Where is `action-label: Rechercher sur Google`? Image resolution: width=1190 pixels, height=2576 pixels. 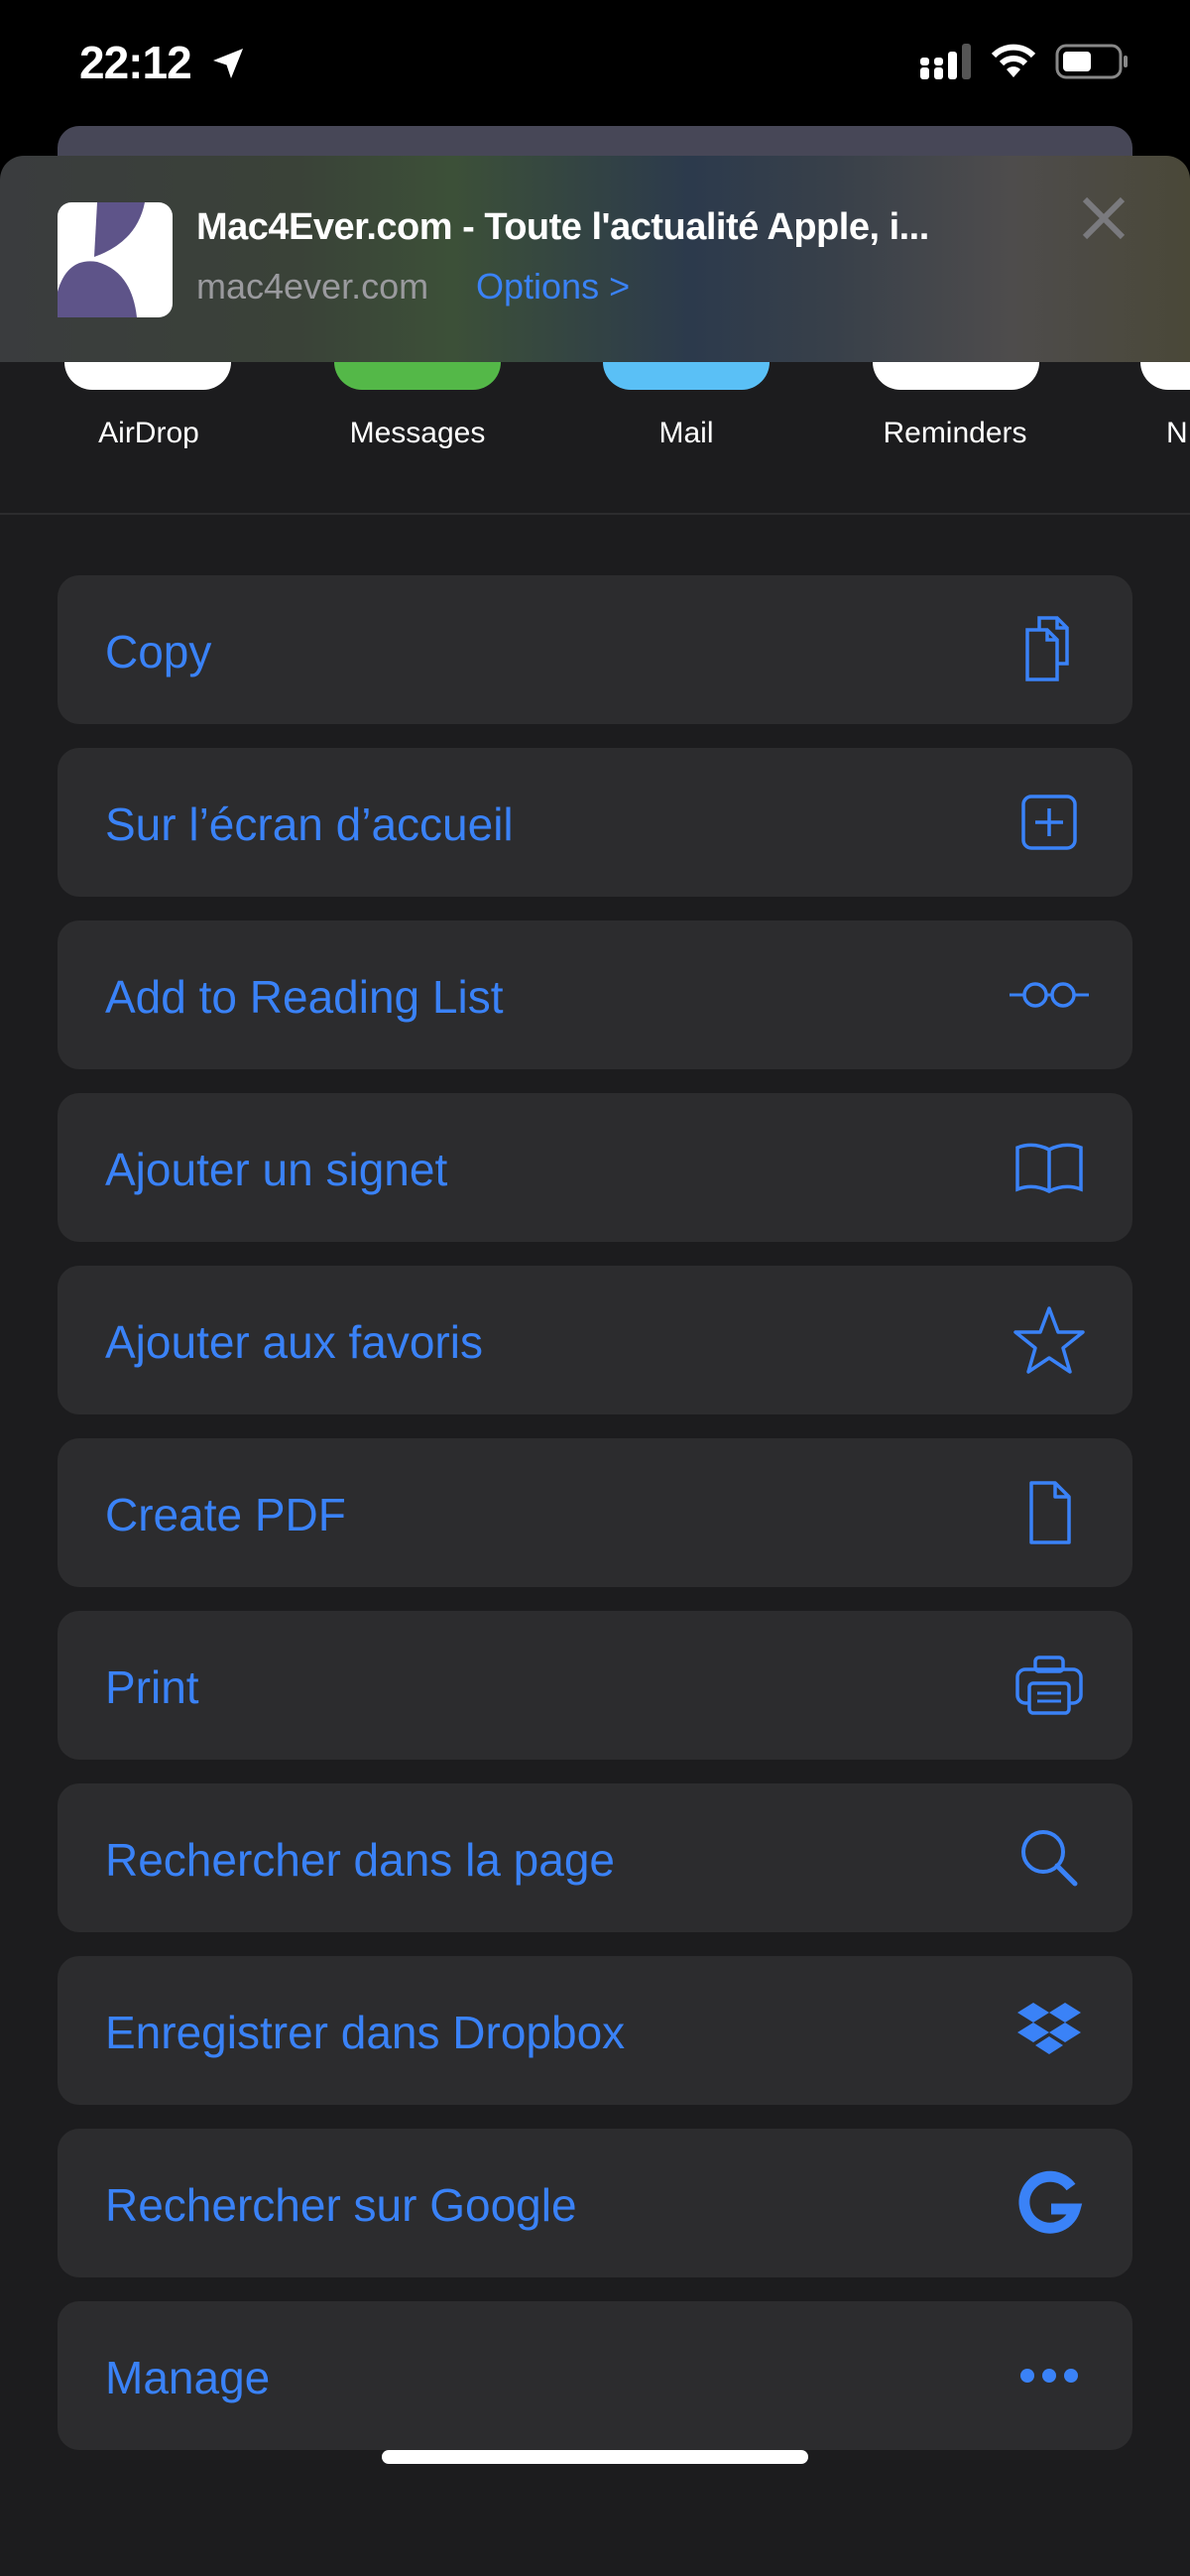 action-label: Rechercher sur Google is located at coordinates (341, 2205).